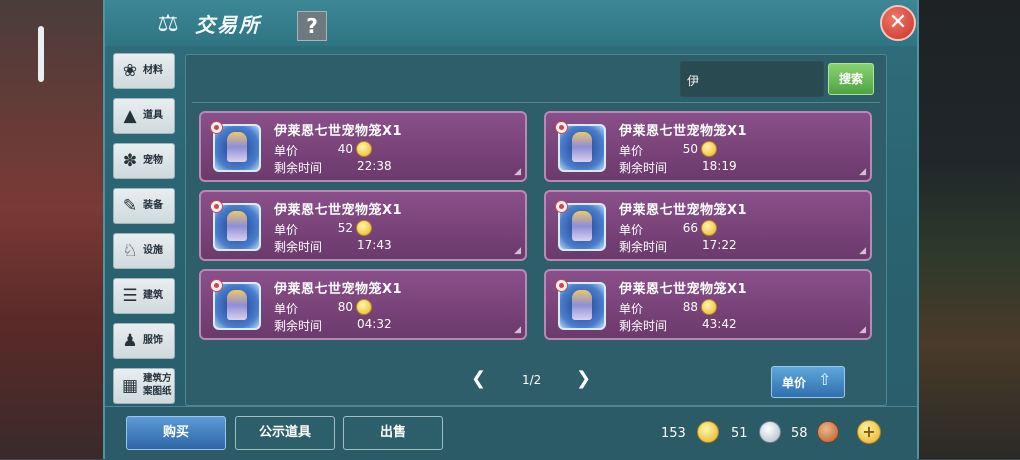 The image size is (1020, 460). What do you see at coordinates (374, 245) in the screenshot?
I see `time-value: 17:43` at bounding box center [374, 245].